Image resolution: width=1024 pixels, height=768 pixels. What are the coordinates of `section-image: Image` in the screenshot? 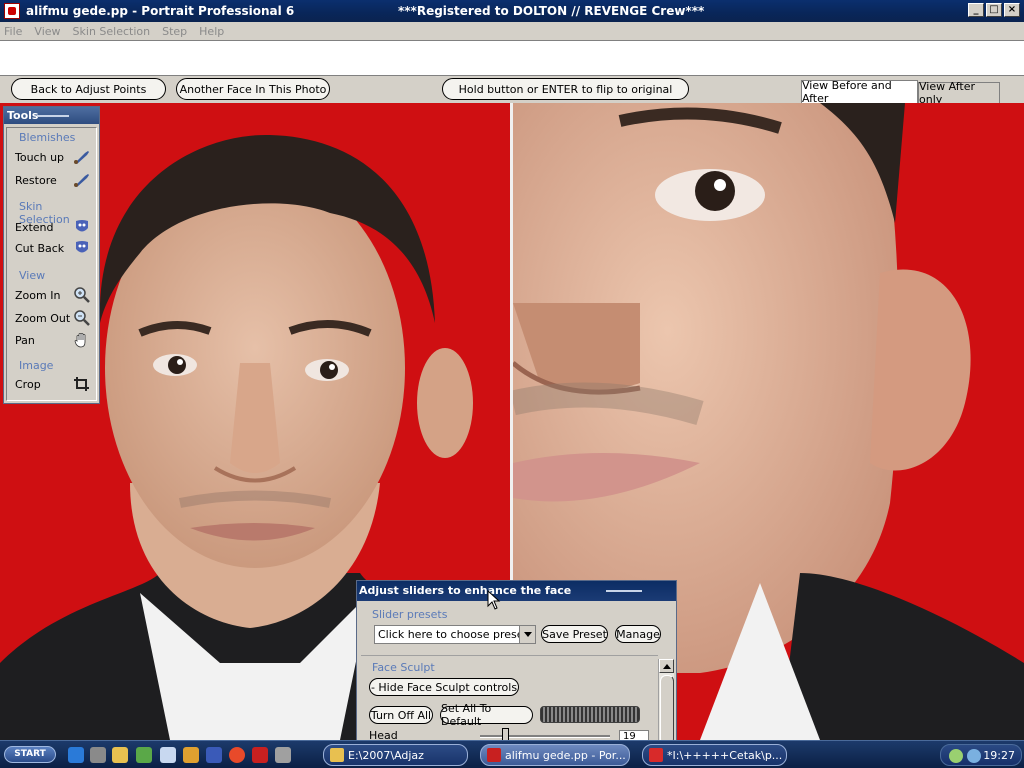 It's located at (36, 365).